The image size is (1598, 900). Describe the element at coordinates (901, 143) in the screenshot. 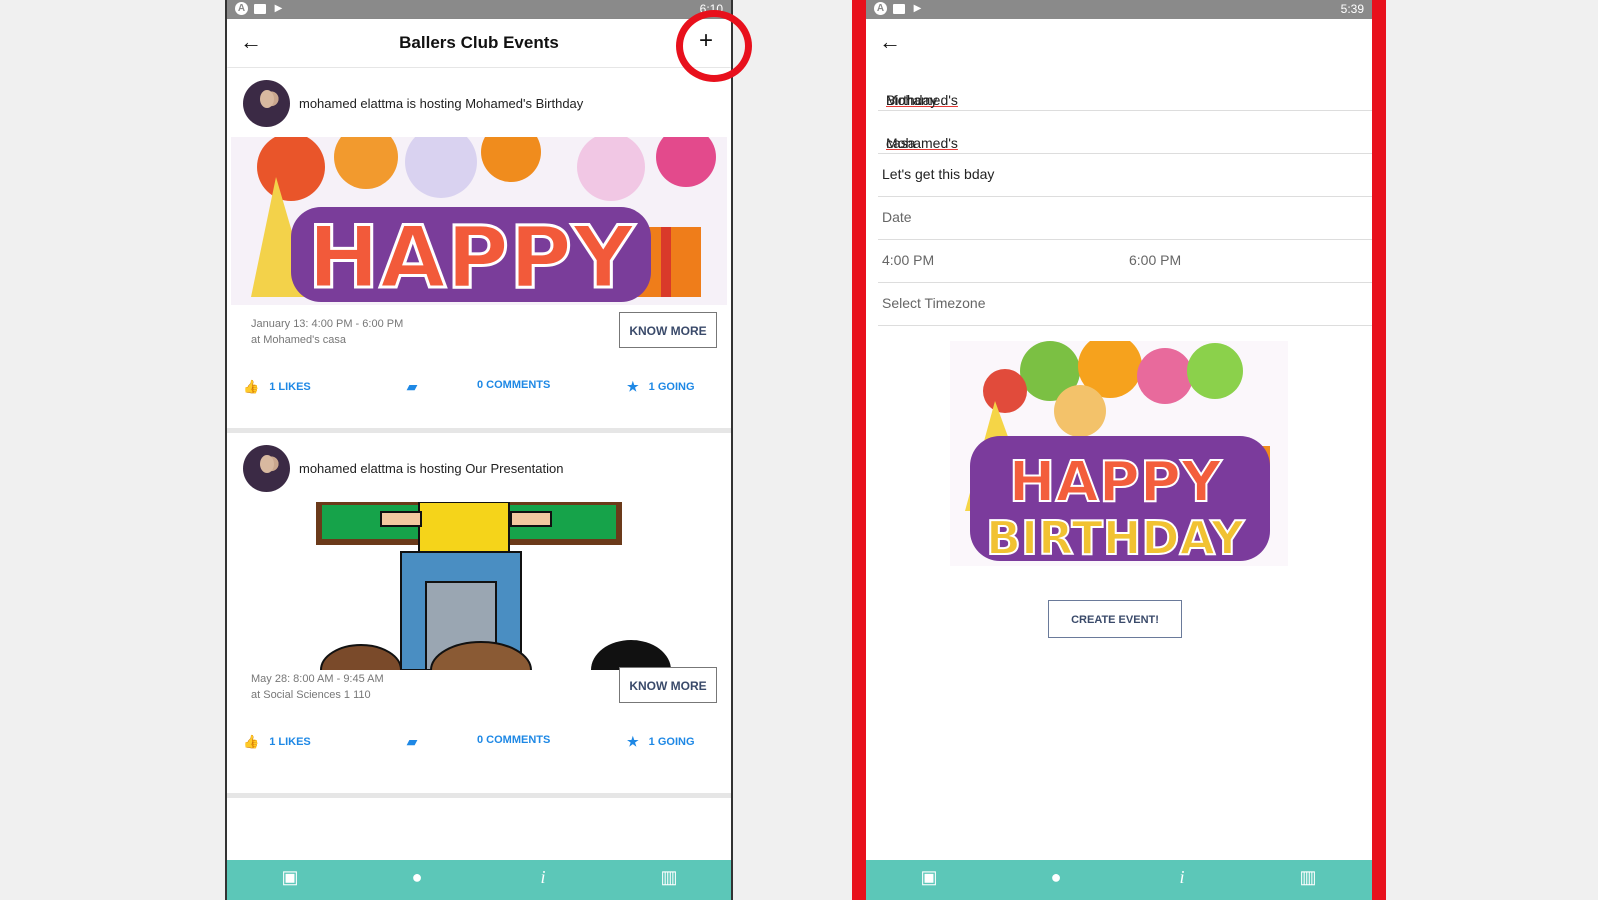

I see `location-part: casa` at that location.